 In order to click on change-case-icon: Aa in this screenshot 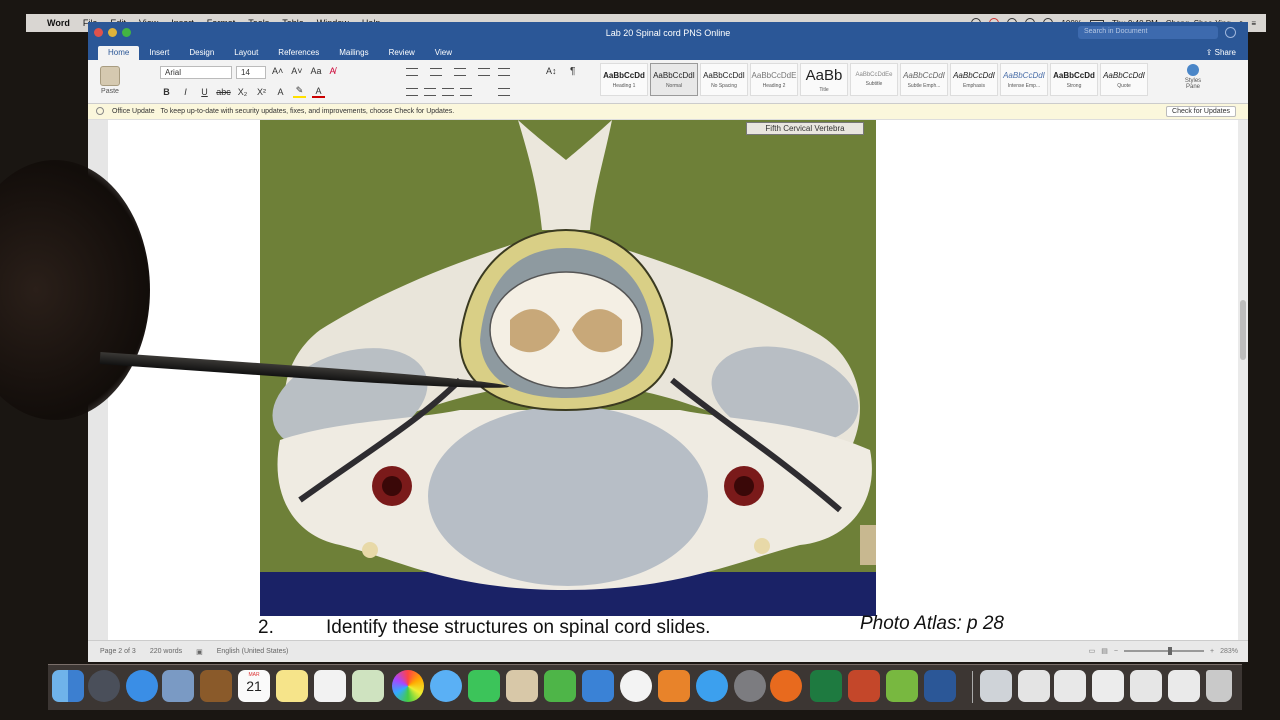, I will do `click(316, 71)`.